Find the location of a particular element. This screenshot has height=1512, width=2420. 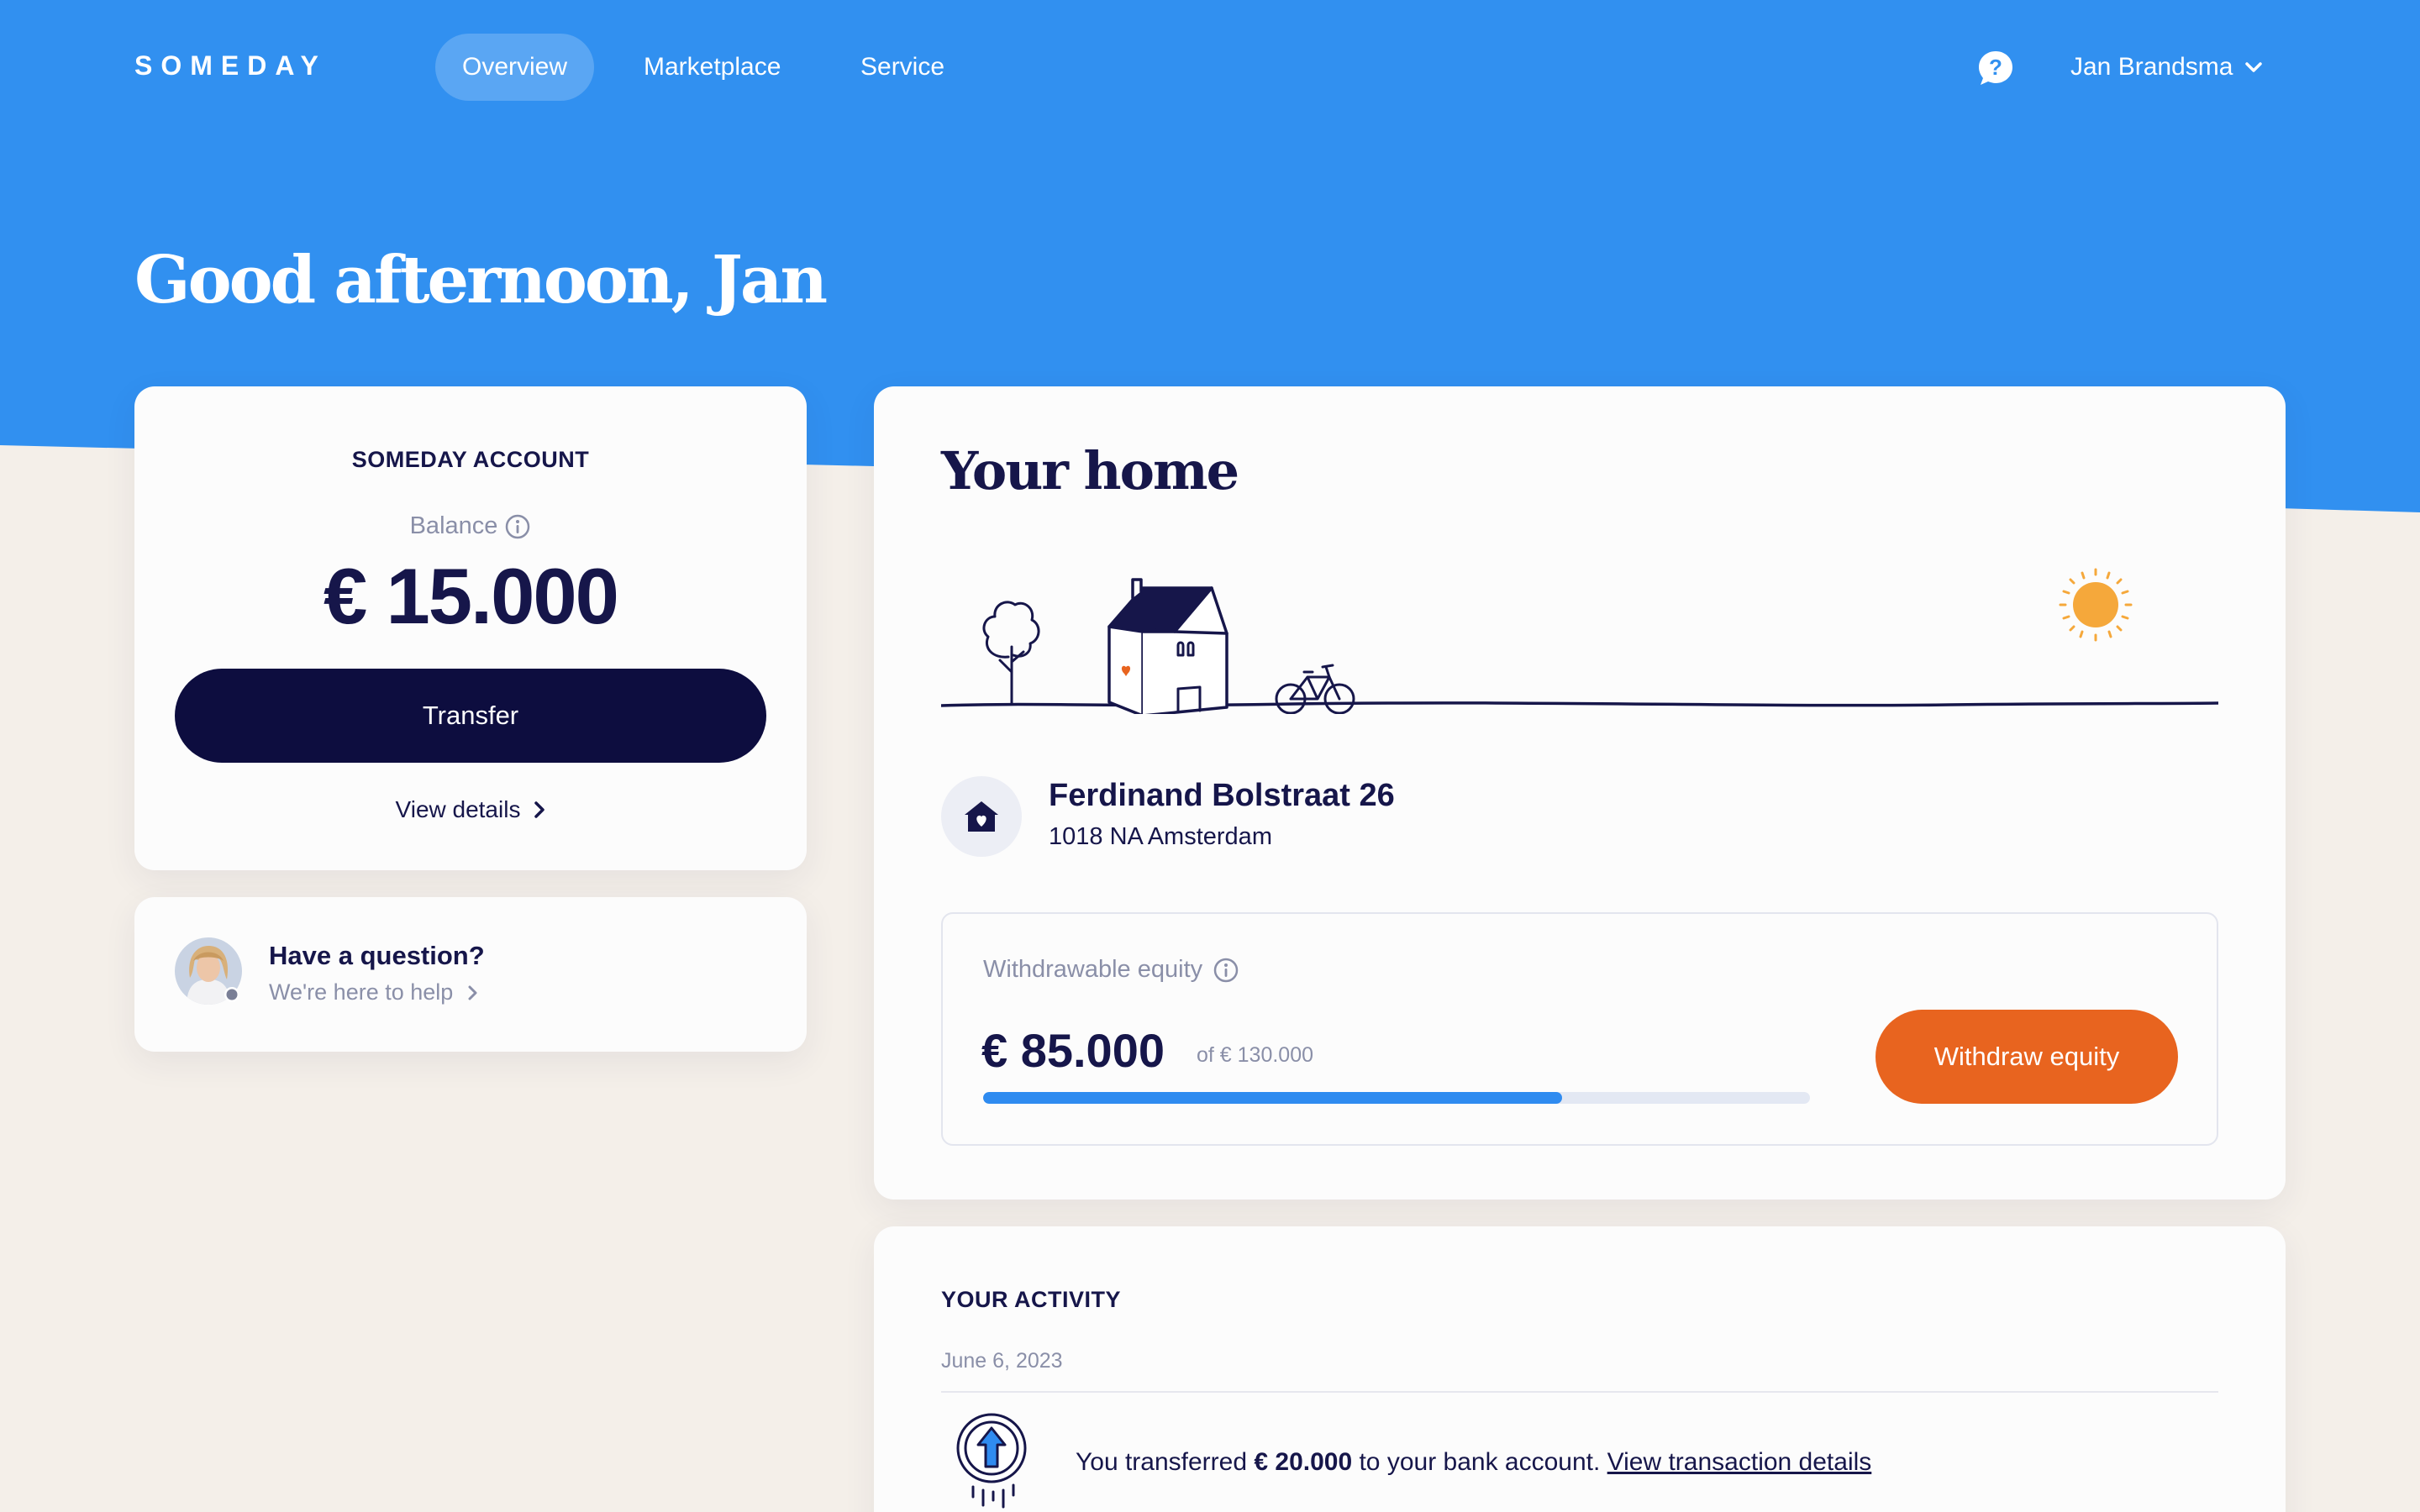

balance-label-row: Balance is located at coordinates (470, 526).